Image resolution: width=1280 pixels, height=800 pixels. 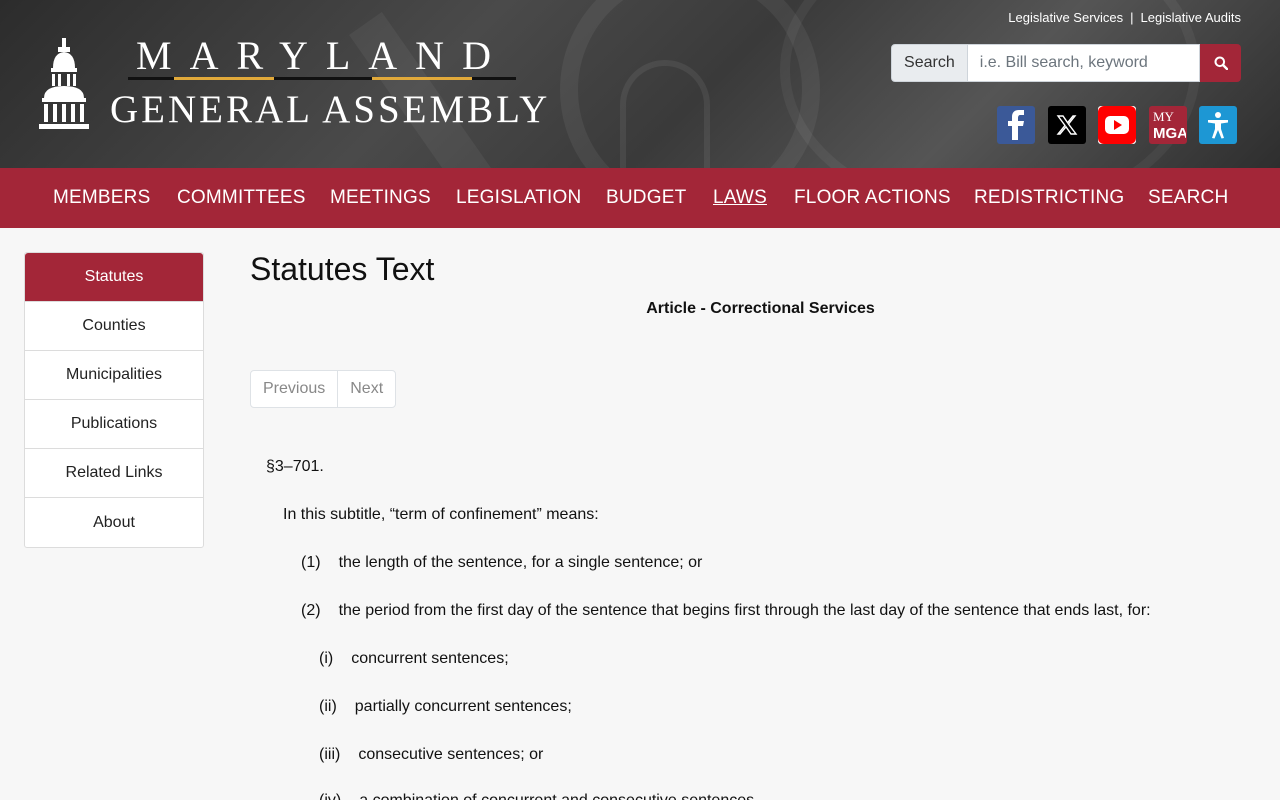 What do you see at coordinates (1191, 17) in the screenshot?
I see `legislative-audits-link: Legislative Audits` at bounding box center [1191, 17].